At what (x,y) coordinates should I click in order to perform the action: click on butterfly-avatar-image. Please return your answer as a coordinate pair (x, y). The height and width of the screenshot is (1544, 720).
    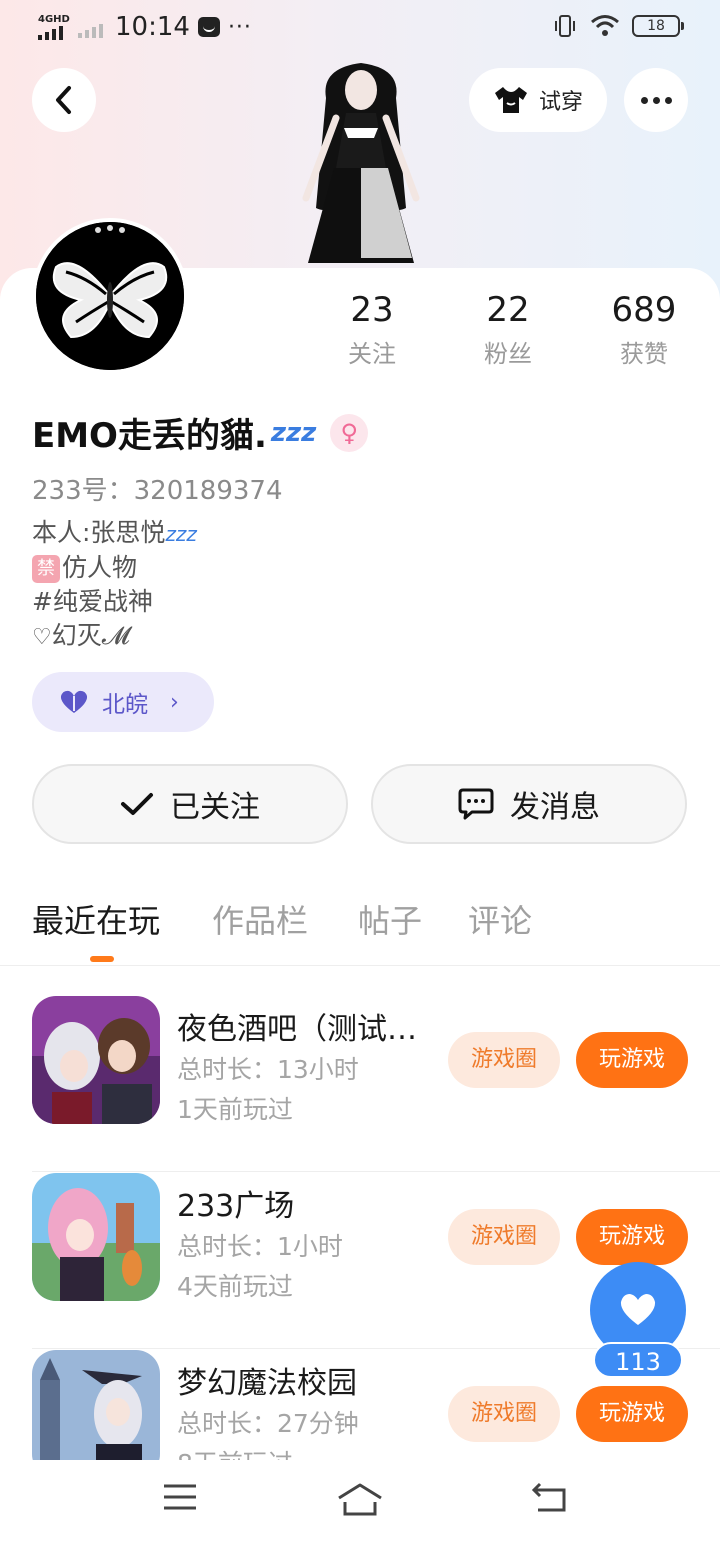
    Looking at the image, I should click on (110, 296).